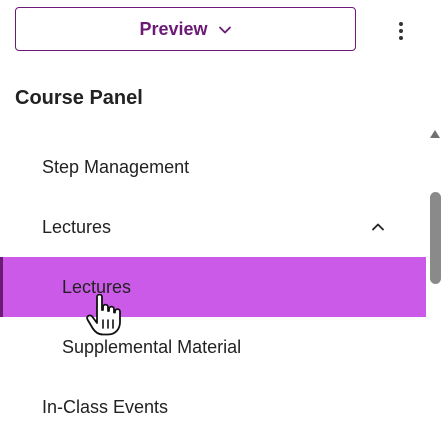 The image size is (444, 429). What do you see at coordinates (79, 98) in the screenshot?
I see `panel-title: Course Panel` at bounding box center [79, 98].